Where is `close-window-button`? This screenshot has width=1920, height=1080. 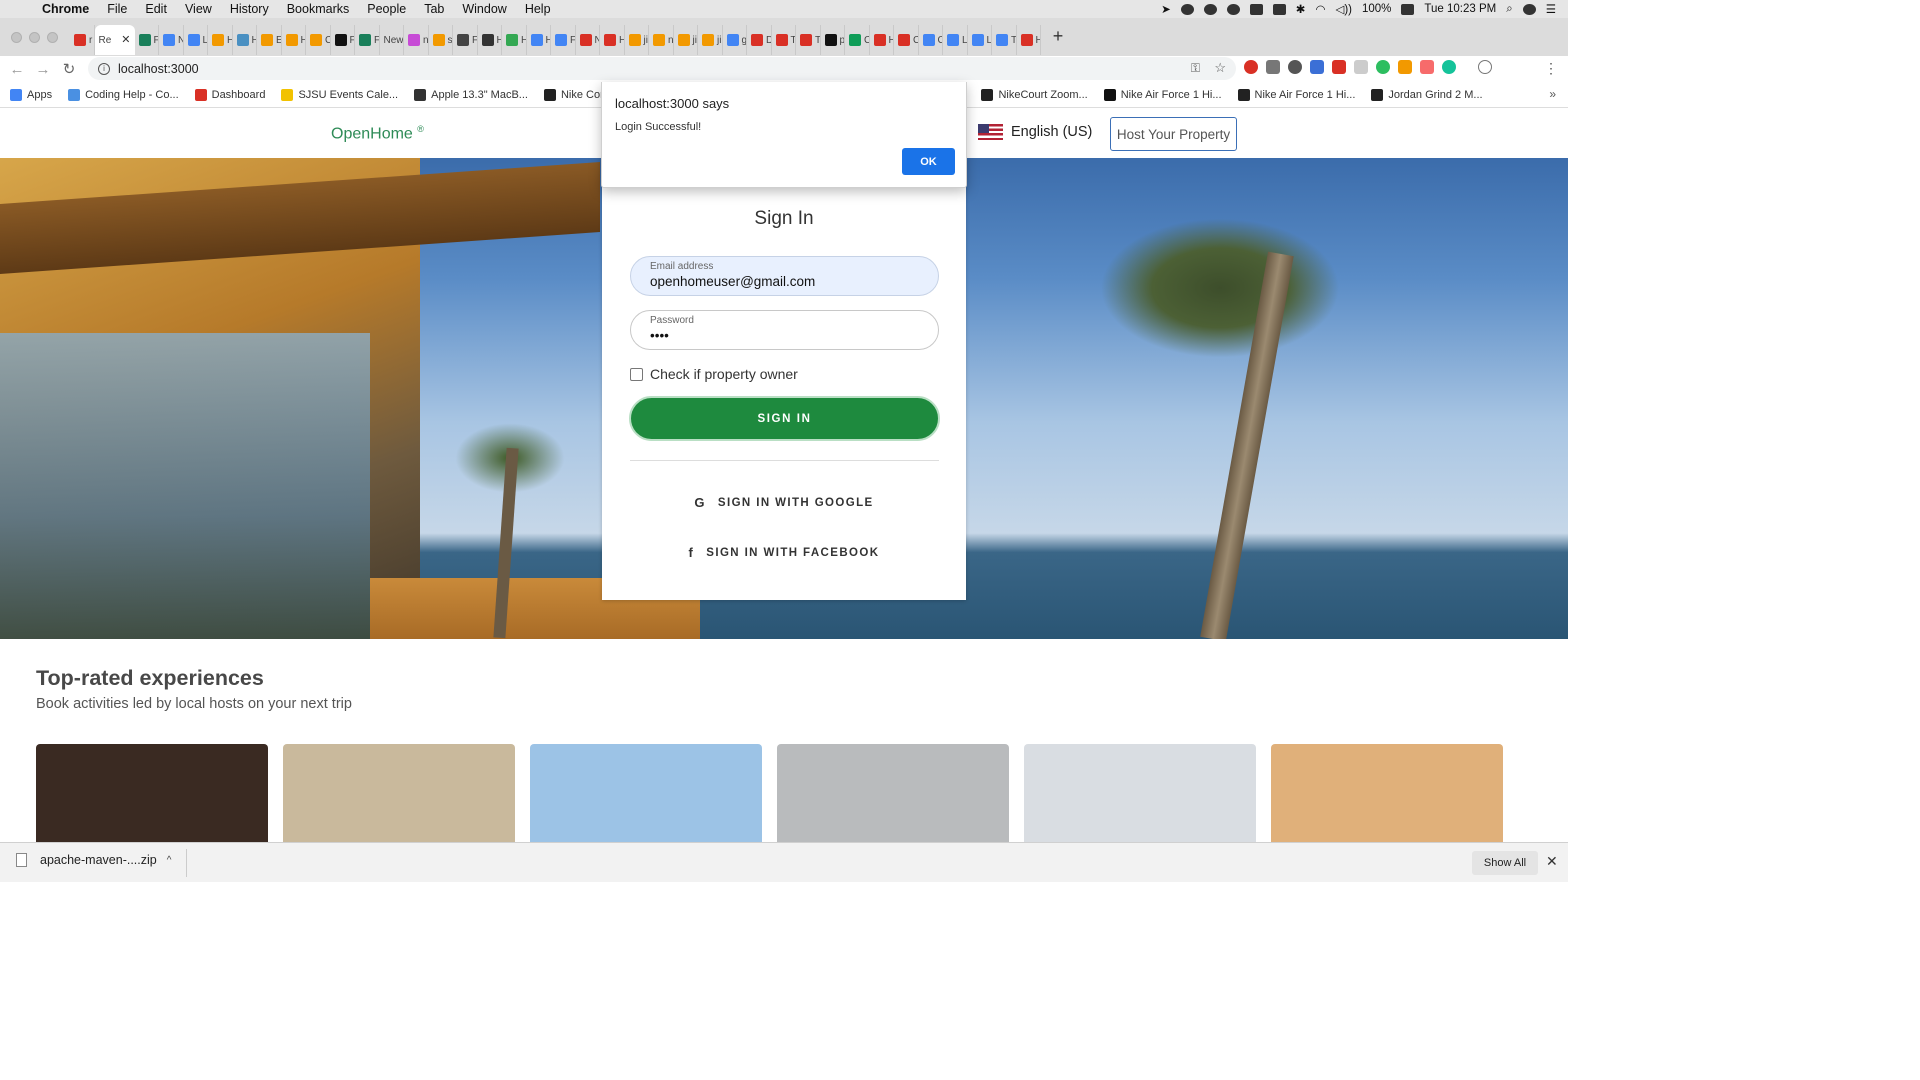 close-window-button is located at coordinates (16, 37).